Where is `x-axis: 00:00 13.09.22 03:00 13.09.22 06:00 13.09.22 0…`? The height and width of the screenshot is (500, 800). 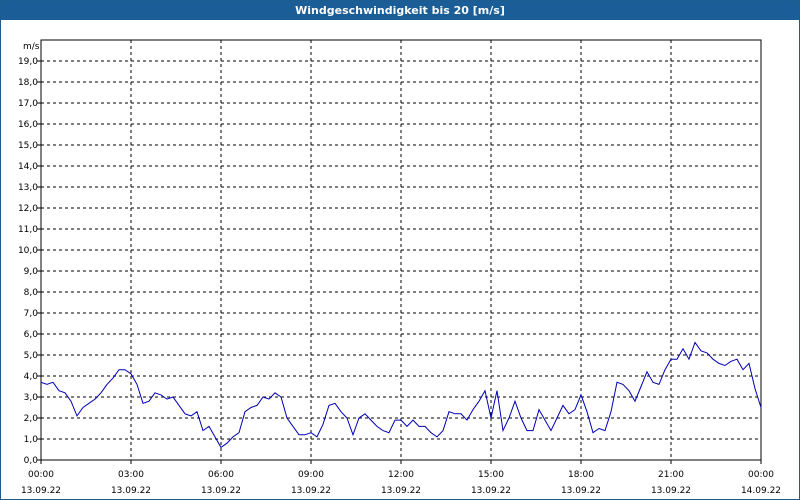 x-axis: 00:00 13.09.22 03:00 13.09.22 06:00 13.09.22 0… is located at coordinates (401, 478).